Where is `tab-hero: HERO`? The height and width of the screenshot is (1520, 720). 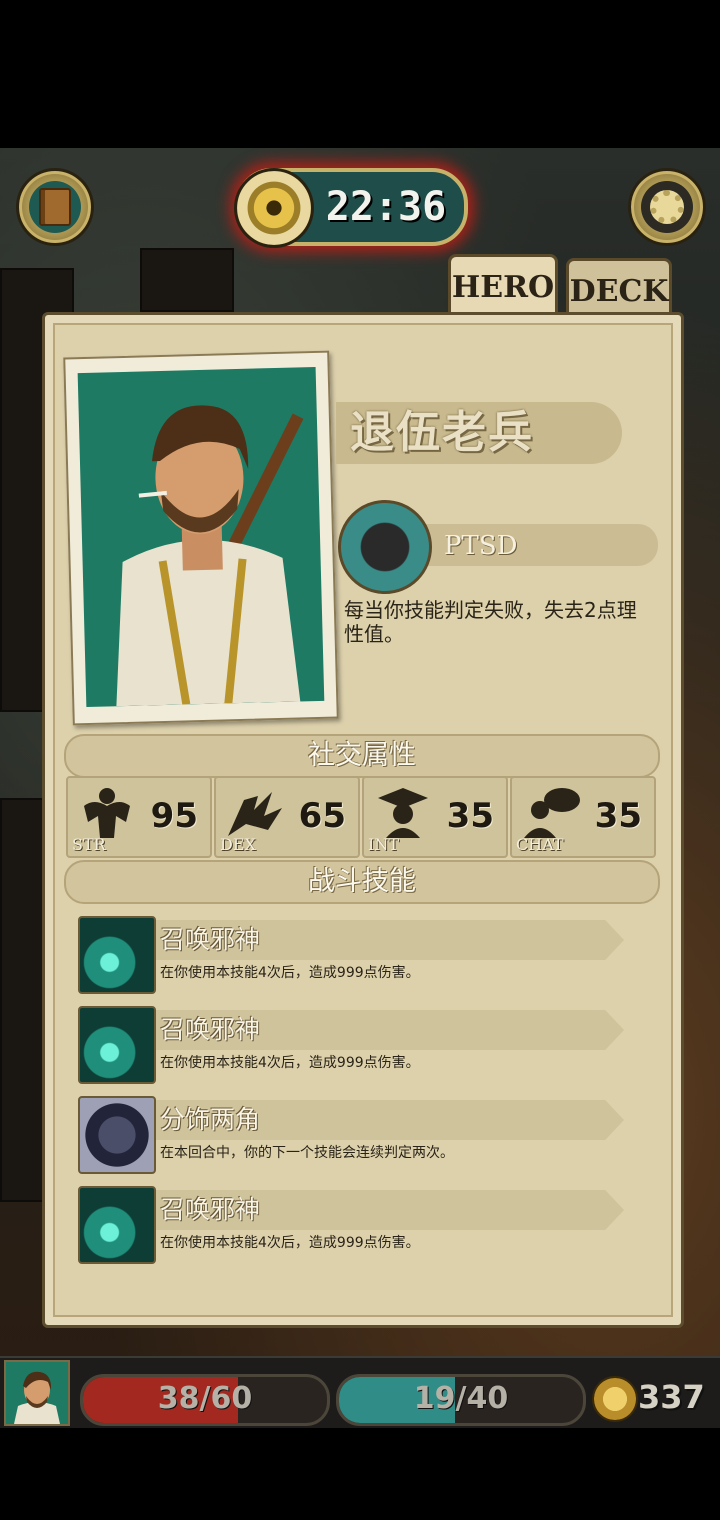
tab-hero: HERO is located at coordinates (503, 285).